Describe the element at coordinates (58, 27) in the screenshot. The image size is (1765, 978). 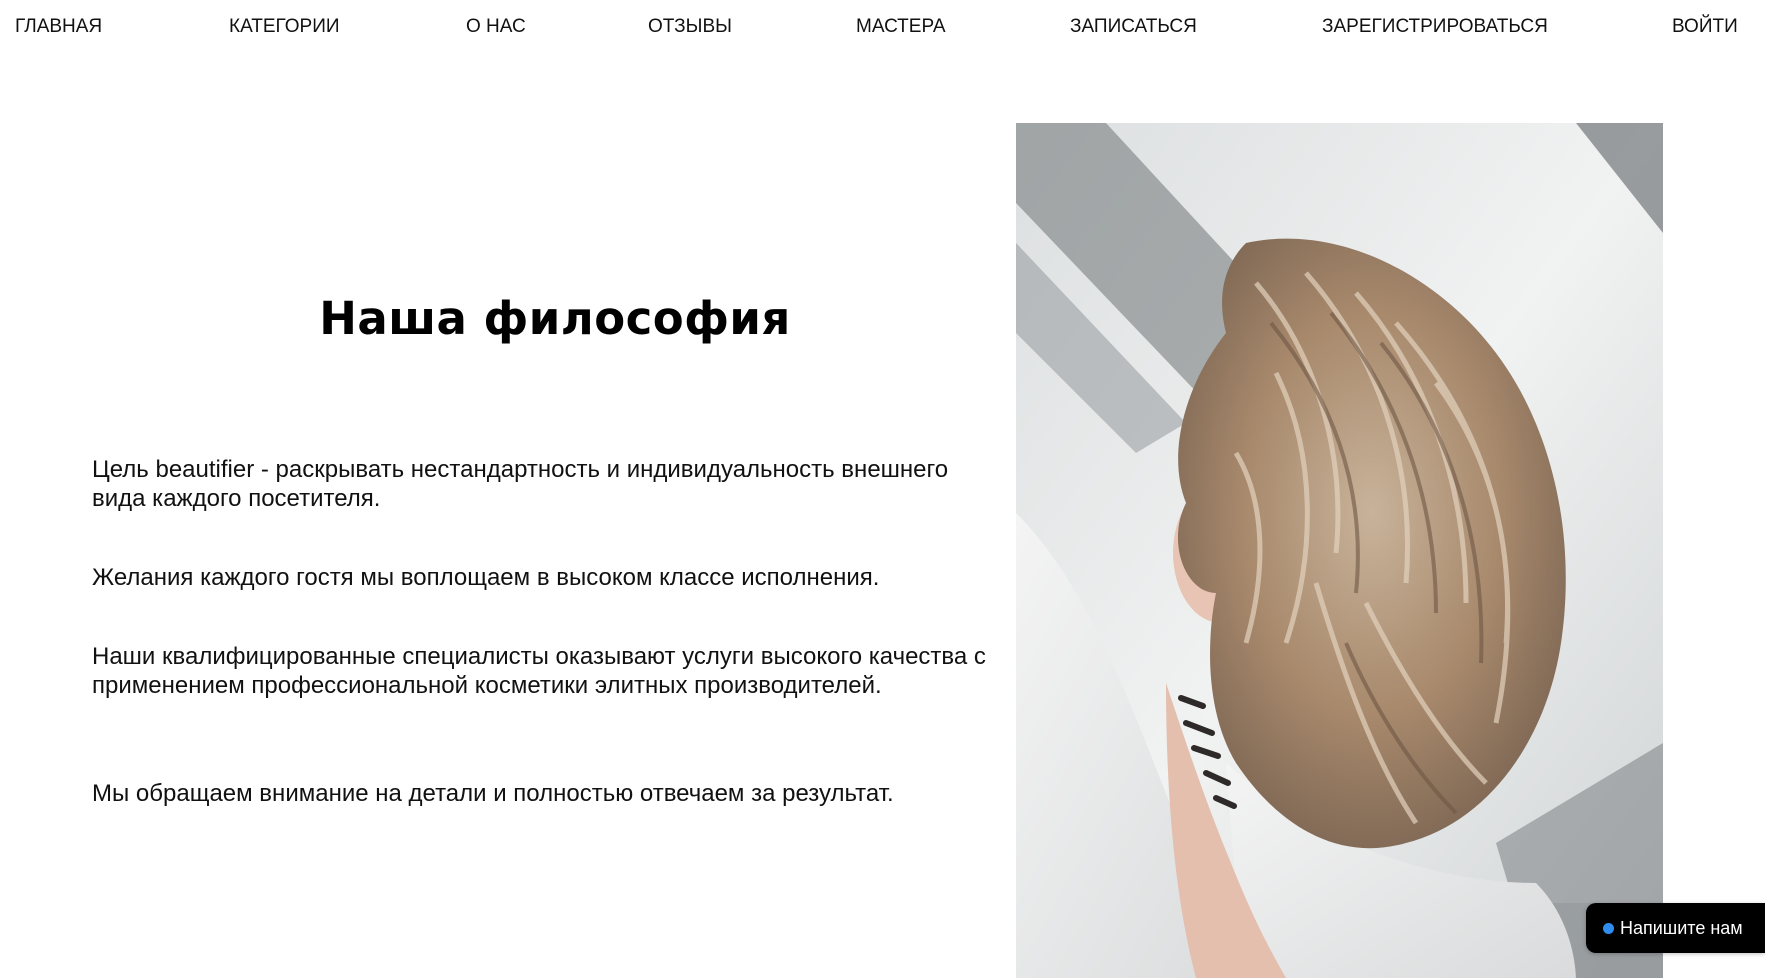
I see `nav-link-home: ГЛАВНАЯ` at that location.